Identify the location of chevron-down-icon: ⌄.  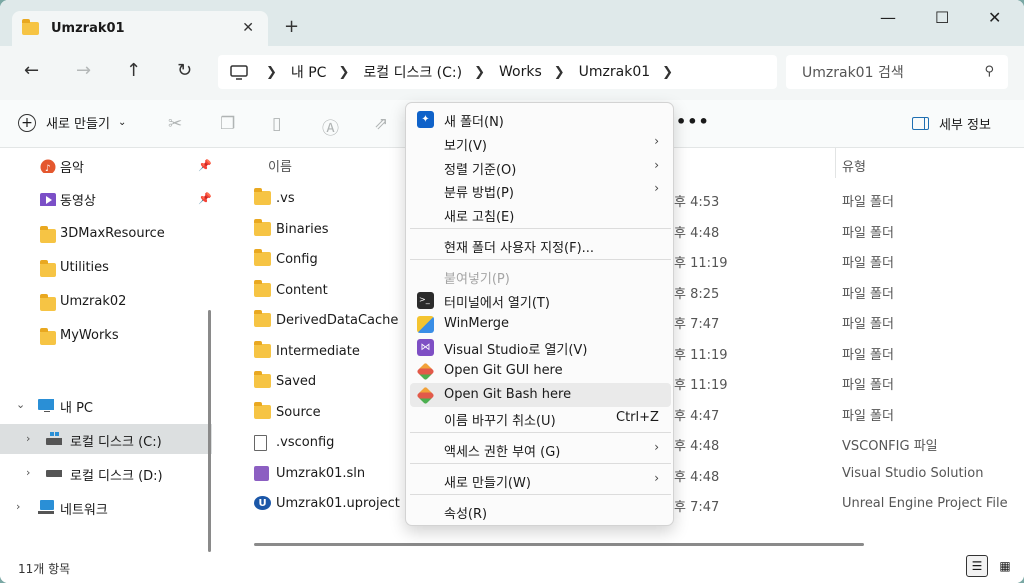
(20, 404).